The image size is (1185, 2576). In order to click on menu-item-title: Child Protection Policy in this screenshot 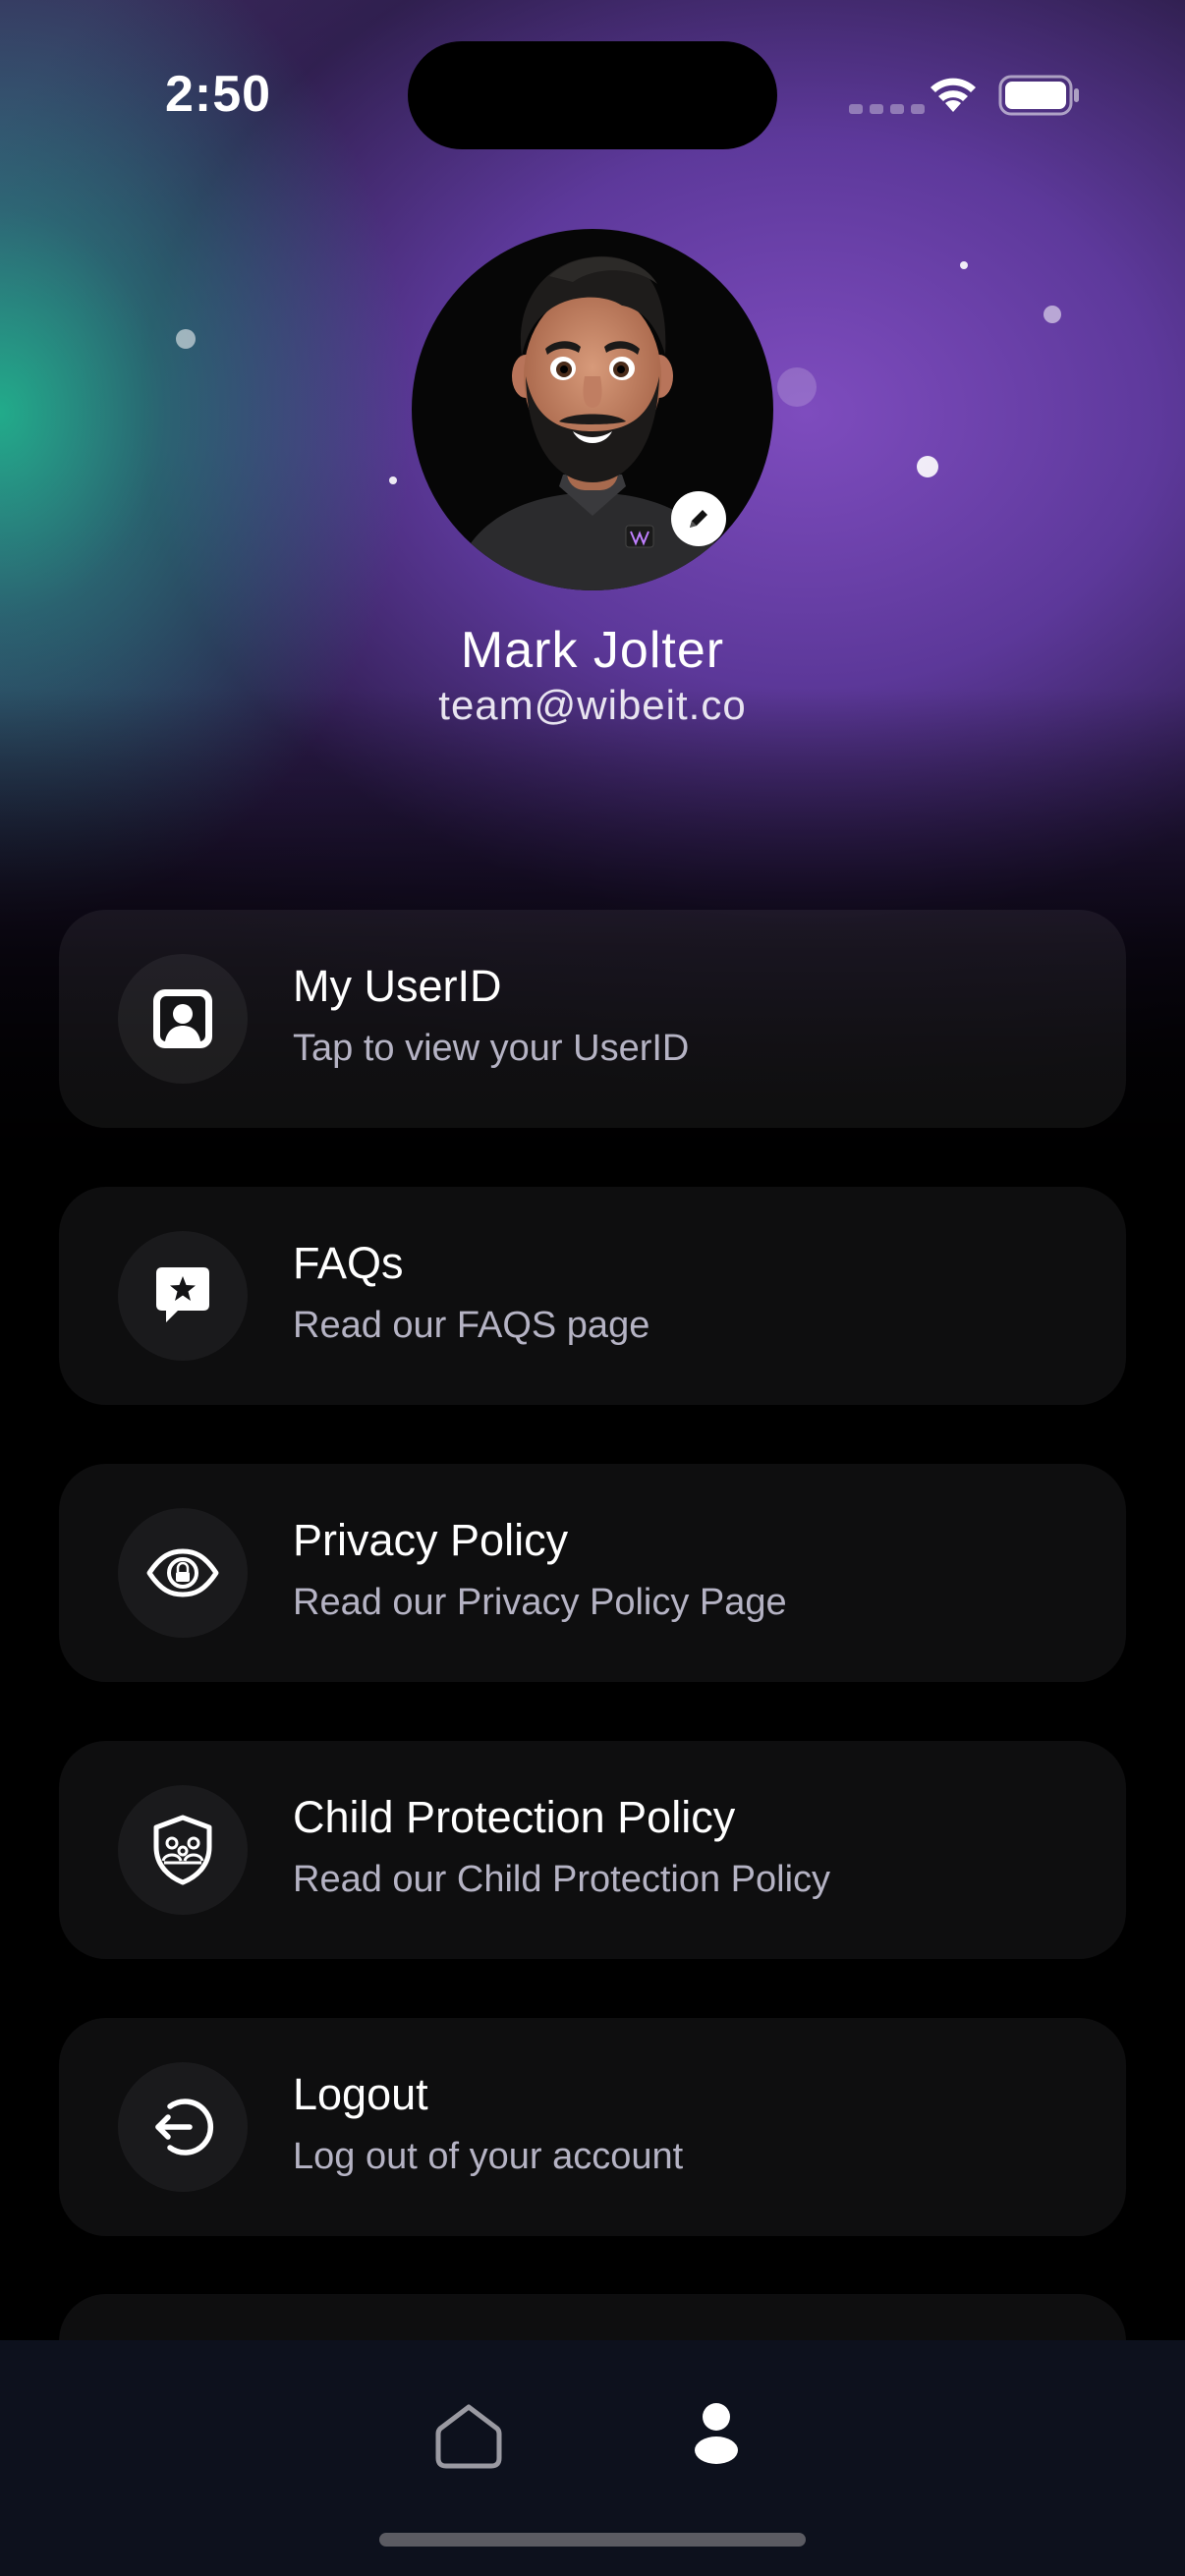, I will do `click(515, 1817)`.